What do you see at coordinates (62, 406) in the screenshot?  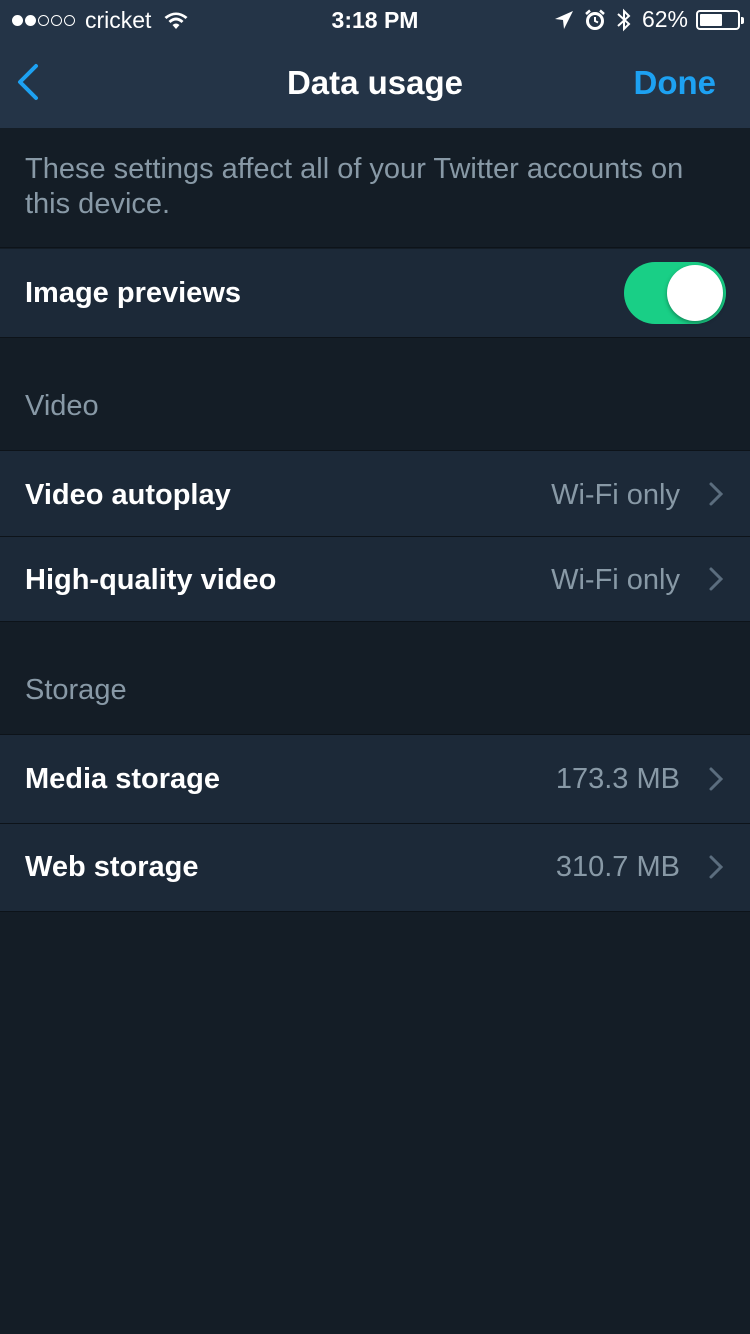 I see `section-header-video: Video` at bounding box center [62, 406].